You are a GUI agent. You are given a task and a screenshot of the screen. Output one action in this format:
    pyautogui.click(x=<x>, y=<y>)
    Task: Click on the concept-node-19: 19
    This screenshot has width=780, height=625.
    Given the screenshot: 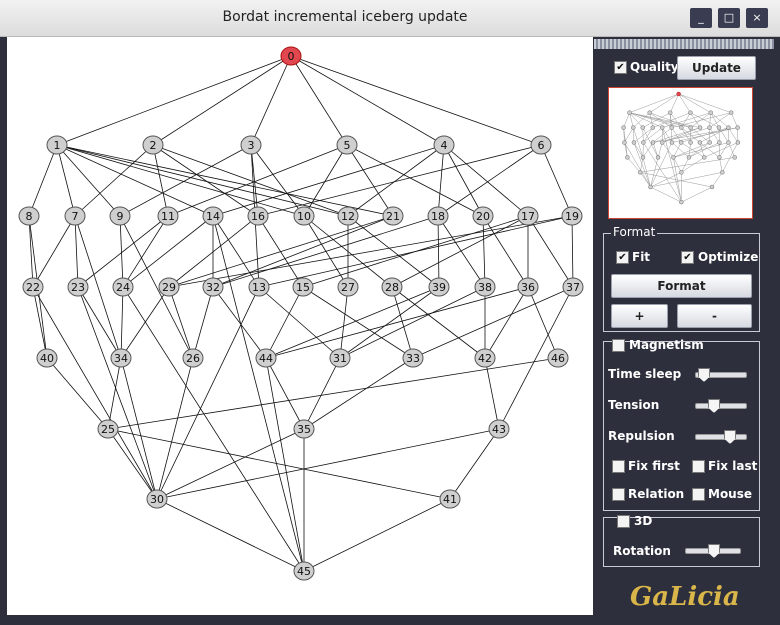 What is the action you would take?
    pyautogui.click(x=572, y=216)
    